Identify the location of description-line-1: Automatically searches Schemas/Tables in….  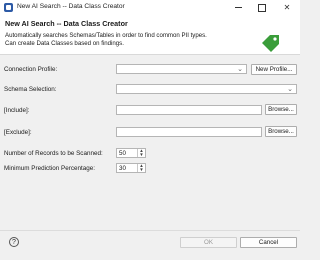
(106, 35).